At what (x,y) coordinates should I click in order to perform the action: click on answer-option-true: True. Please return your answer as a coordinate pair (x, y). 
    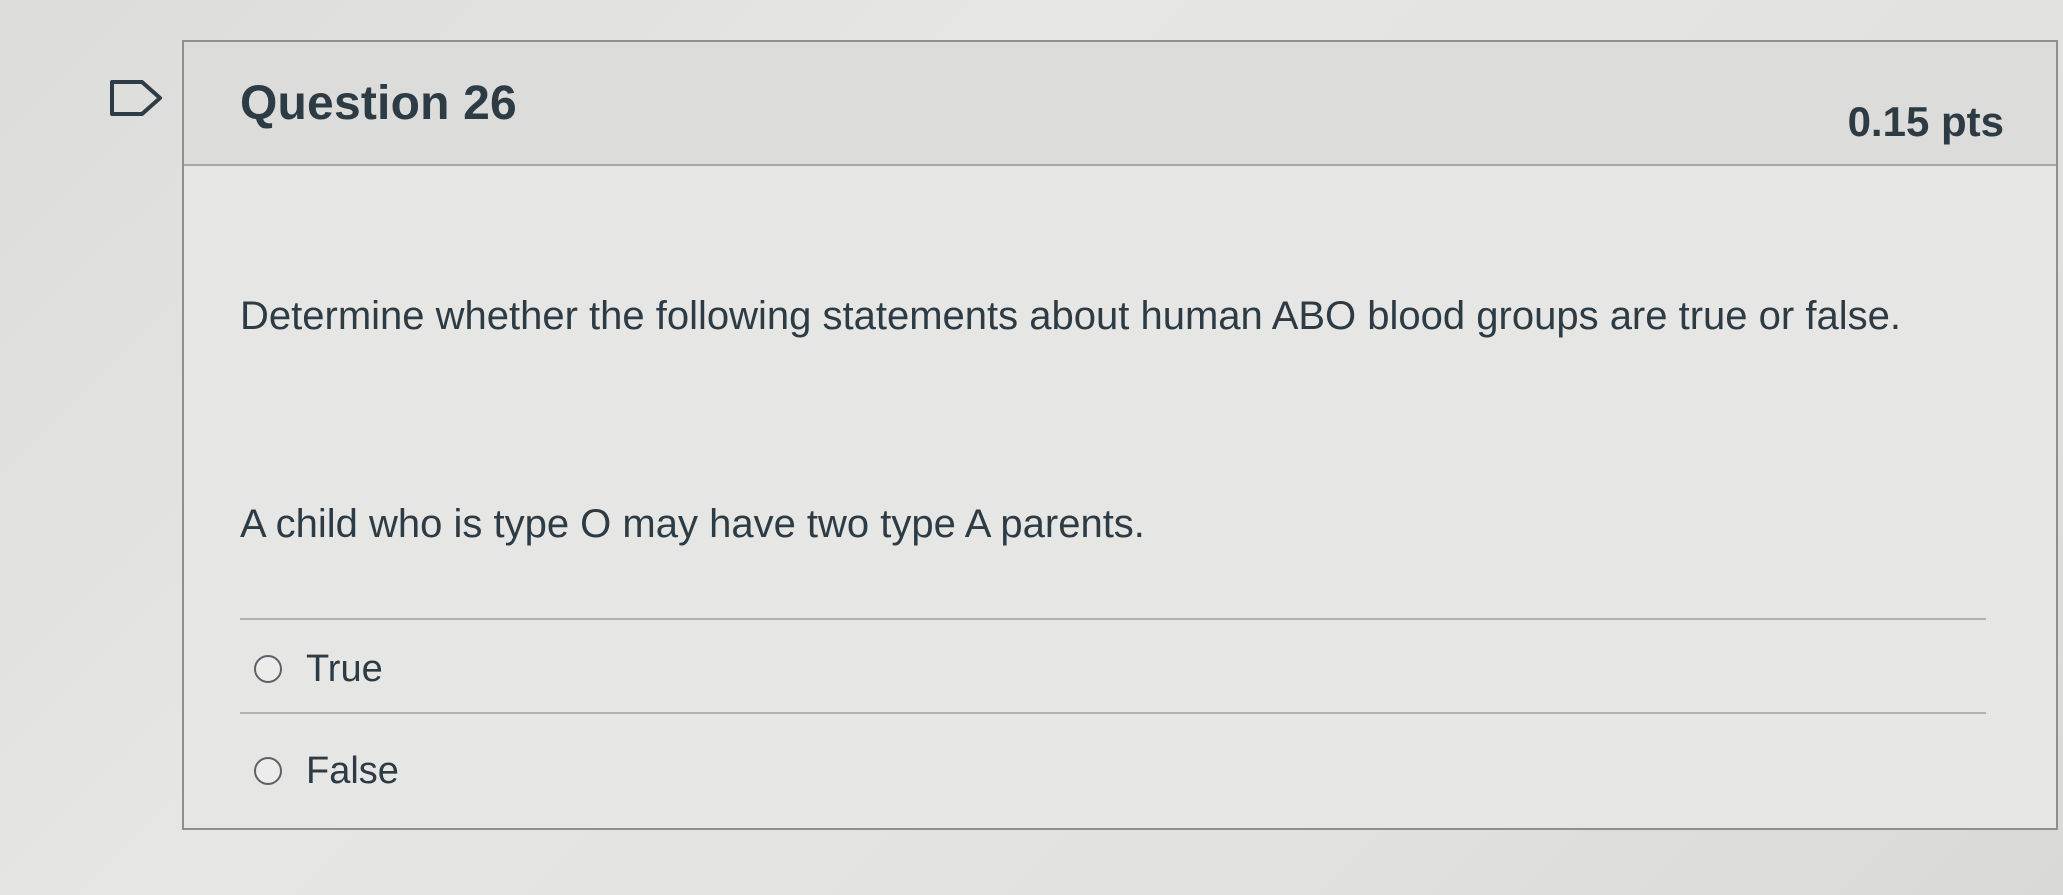
    Looking at the image, I should click on (318, 669).